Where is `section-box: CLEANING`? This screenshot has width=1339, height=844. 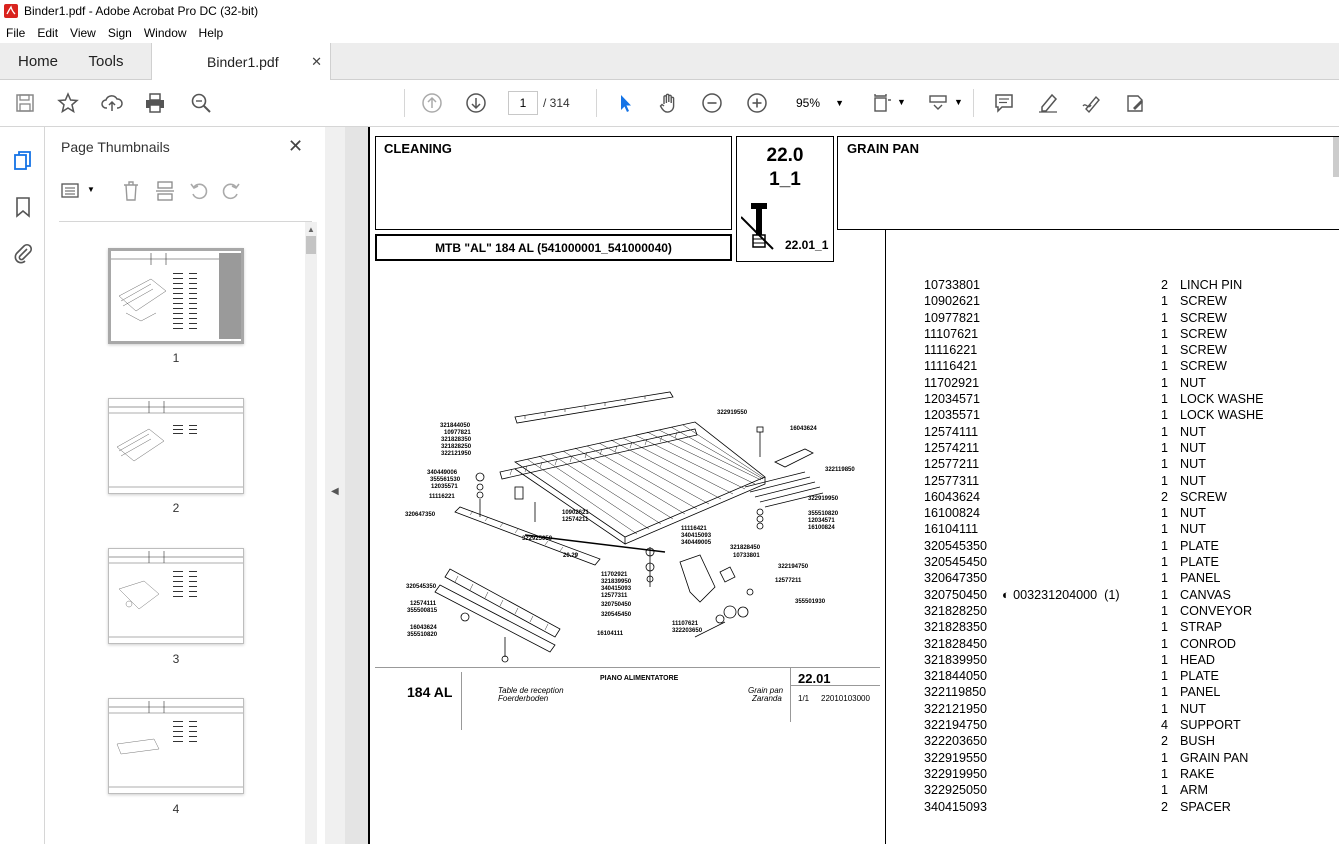
section-box: CLEANING is located at coordinates (553, 183).